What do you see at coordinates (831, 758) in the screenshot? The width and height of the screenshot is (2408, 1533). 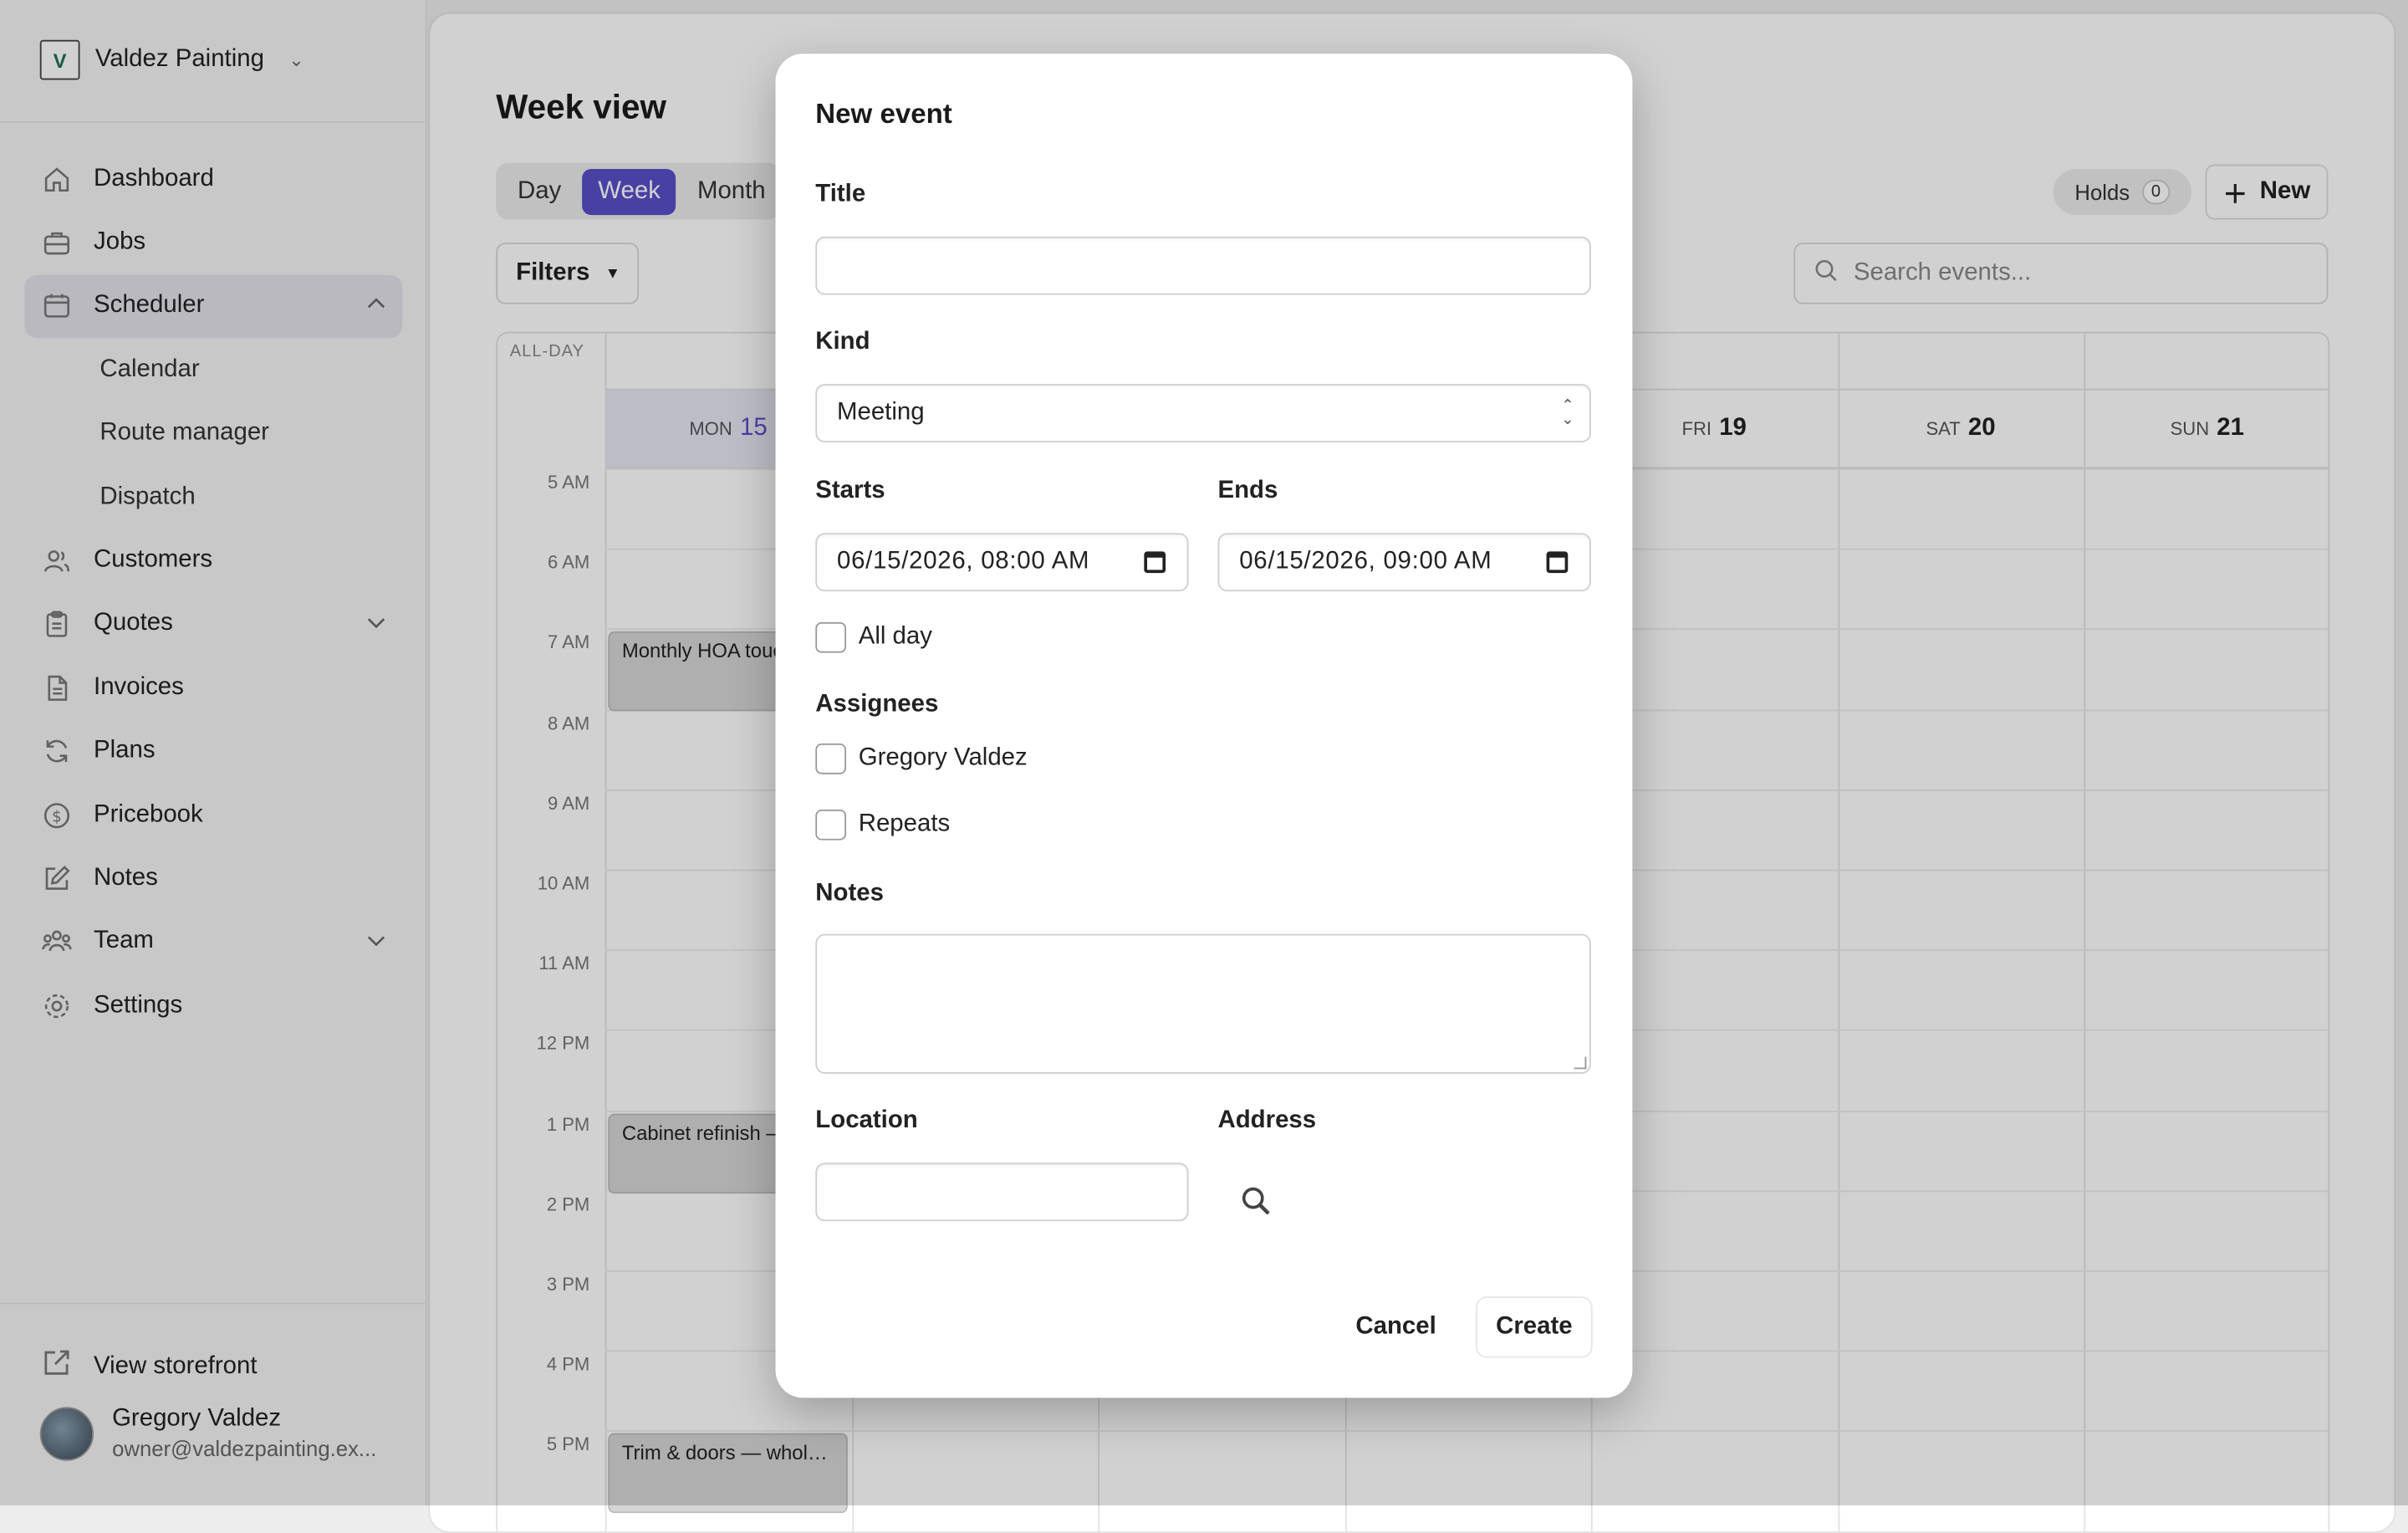 I see `assignee-checkbox` at bounding box center [831, 758].